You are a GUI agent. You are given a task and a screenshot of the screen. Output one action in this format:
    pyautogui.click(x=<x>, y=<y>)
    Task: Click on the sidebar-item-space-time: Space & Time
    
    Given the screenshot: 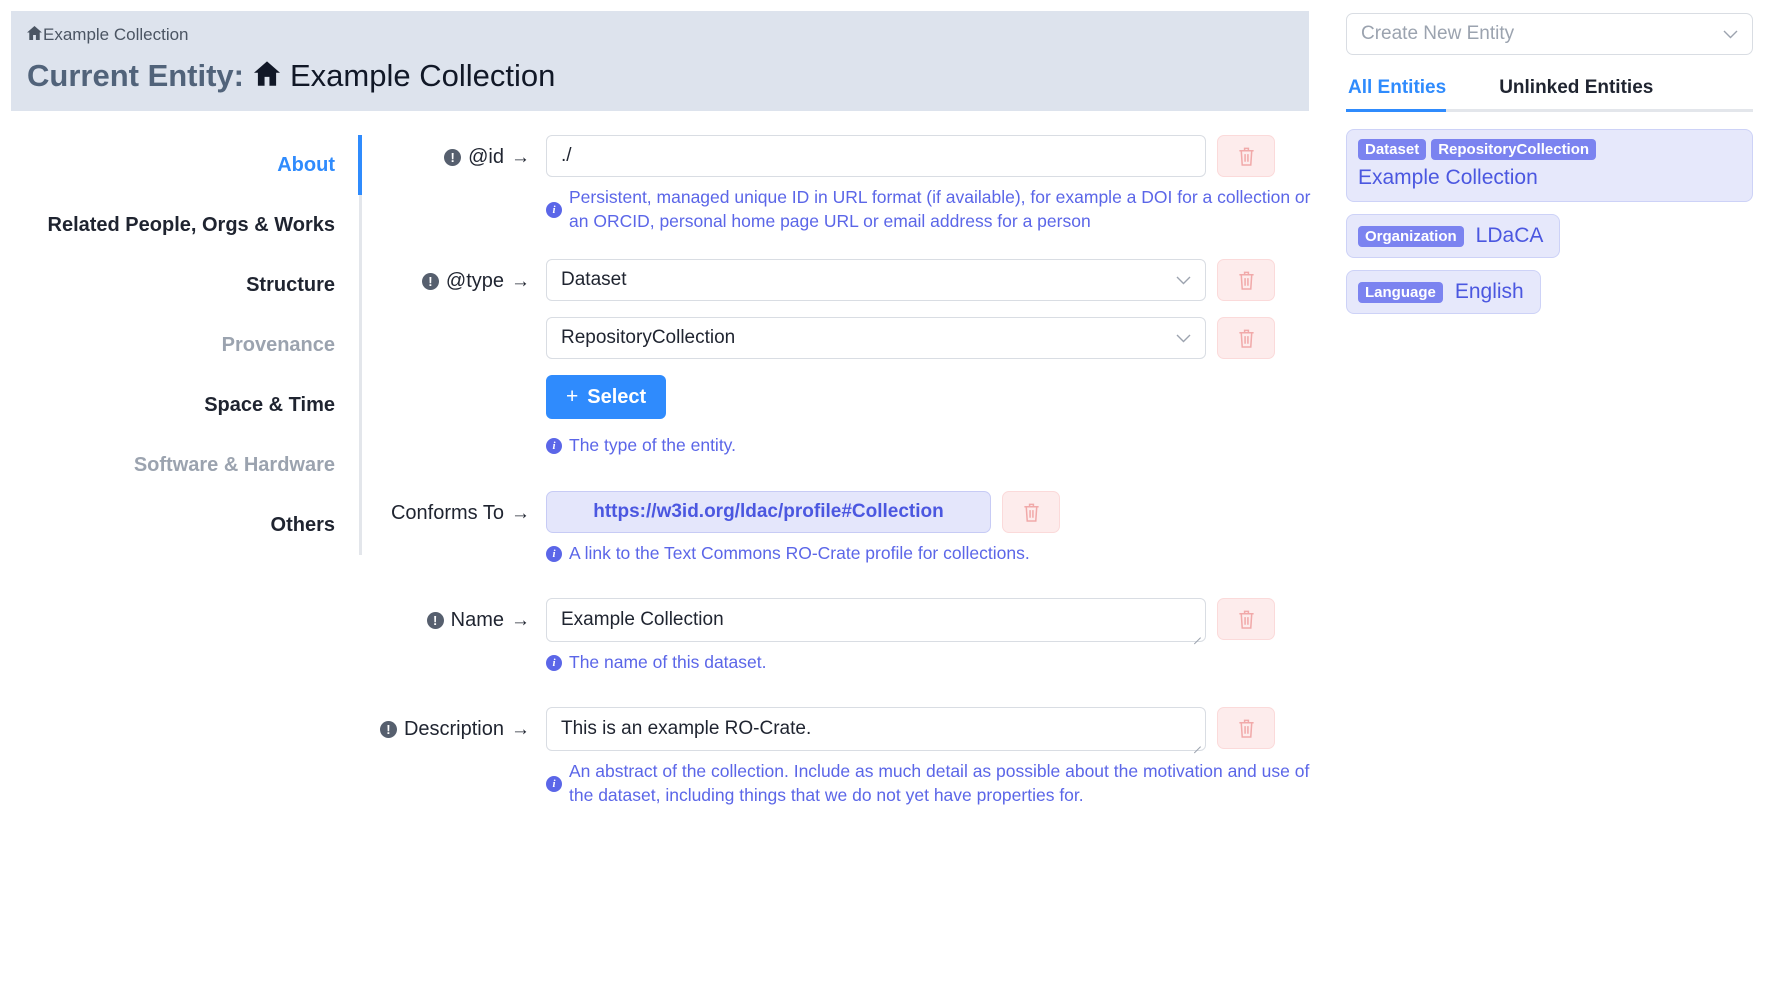 What is the action you would take?
    pyautogui.click(x=181, y=405)
    